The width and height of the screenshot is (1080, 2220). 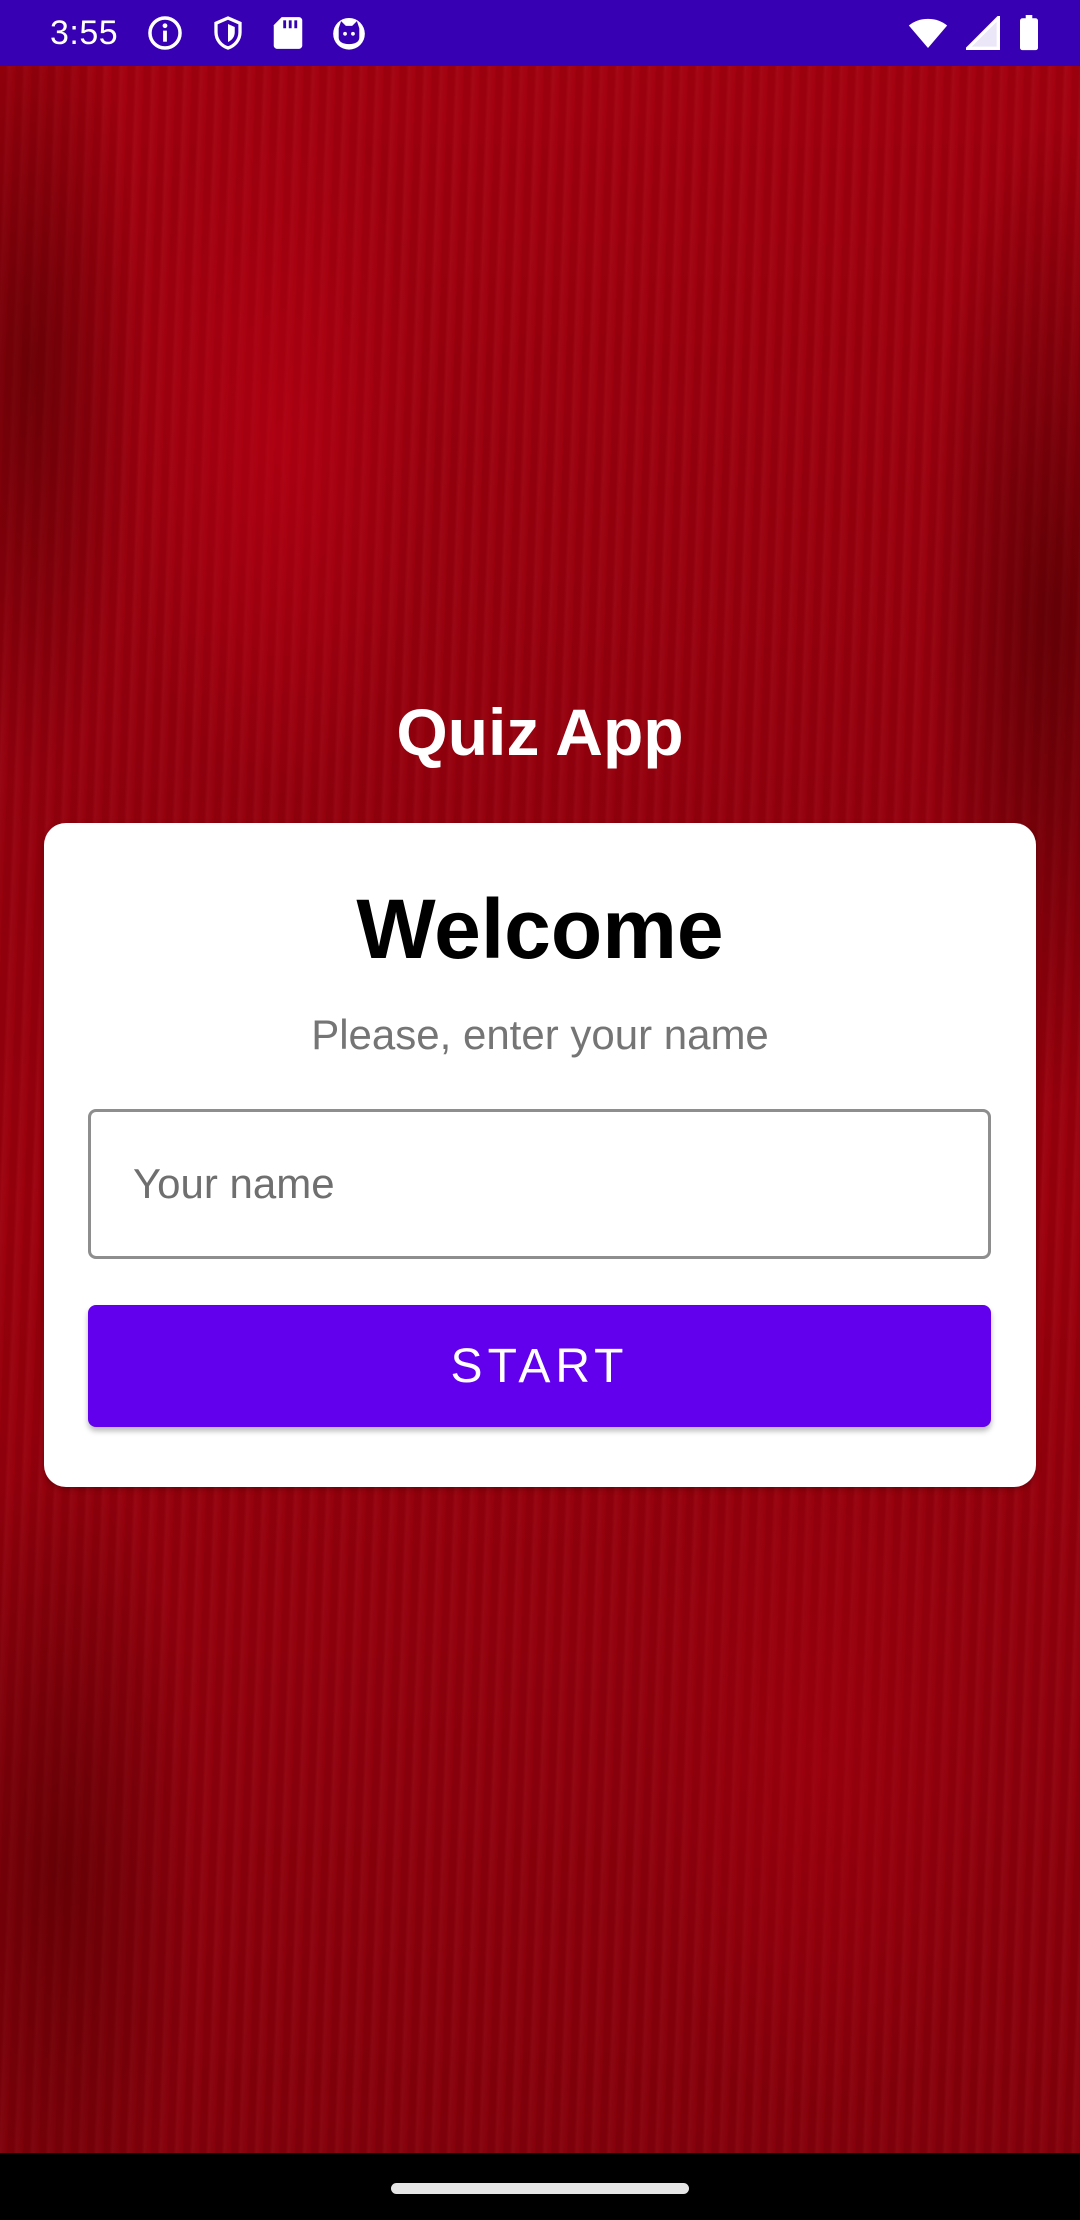 What do you see at coordinates (1029, 33) in the screenshot?
I see `battery-icon` at bounding box center [1029, 33].